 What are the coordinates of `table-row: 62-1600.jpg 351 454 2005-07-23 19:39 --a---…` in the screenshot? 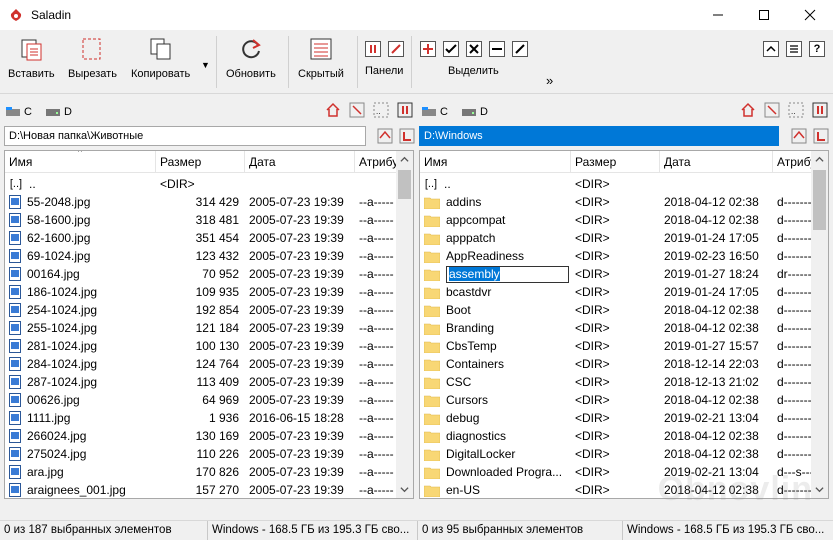 It's located at (201, 238).